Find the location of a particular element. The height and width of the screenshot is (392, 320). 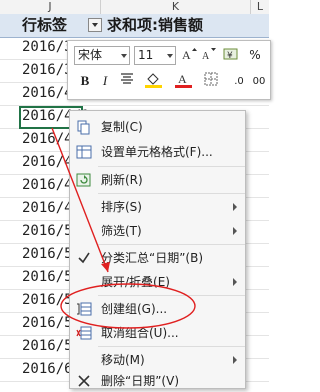

column-header-j: J is located at coordinates (50, 7).